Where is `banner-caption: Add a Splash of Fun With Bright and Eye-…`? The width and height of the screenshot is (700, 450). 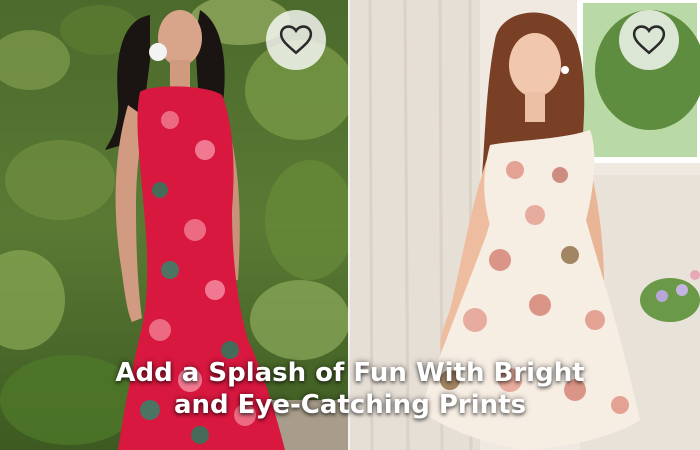
banner-caption: Add a Splash of Fun With Bright and Eye-… is located at coordinates (350, 389).